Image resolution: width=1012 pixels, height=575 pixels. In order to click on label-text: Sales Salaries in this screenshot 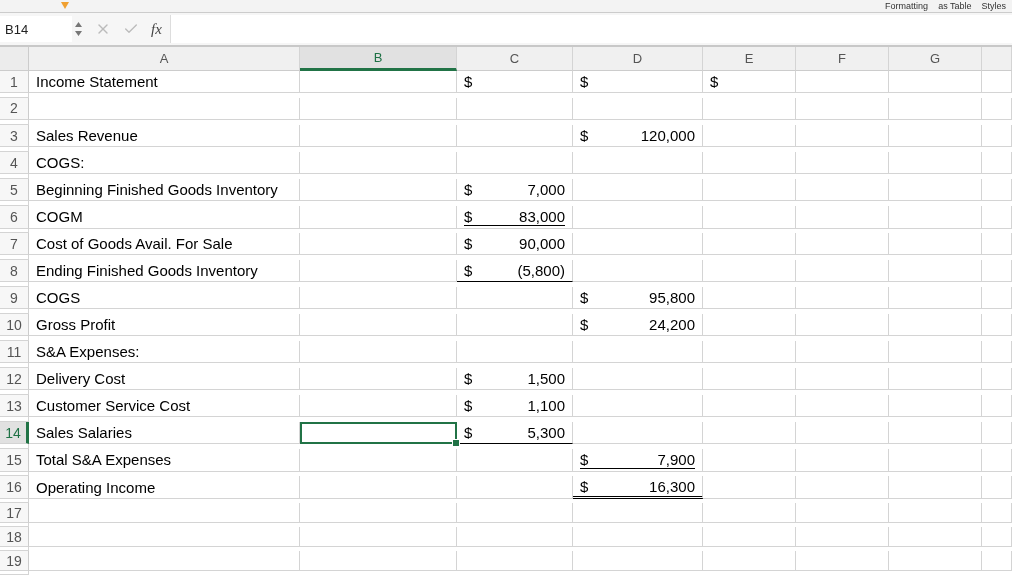, I will do `click(84, 432)`.